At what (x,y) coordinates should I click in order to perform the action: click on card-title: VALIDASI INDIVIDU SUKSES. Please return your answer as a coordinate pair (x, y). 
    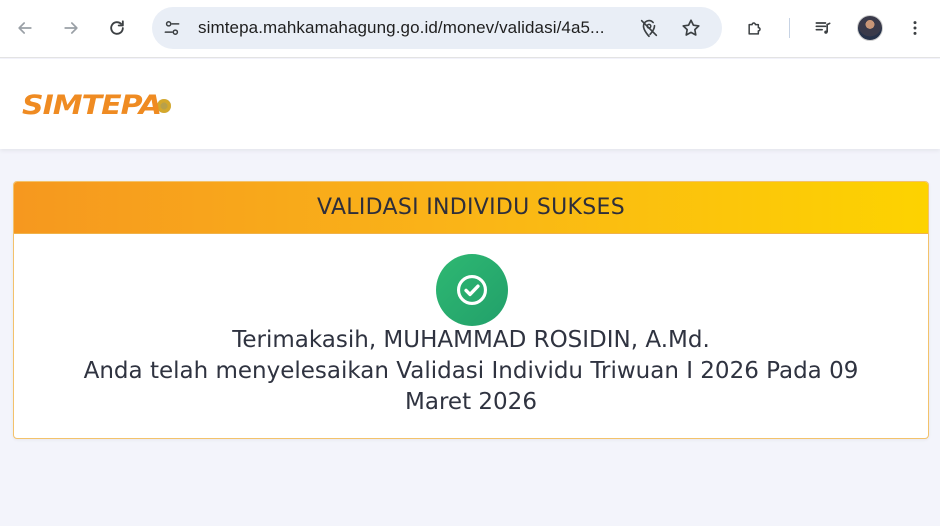
    Looking at the image, I should click on (471, 207).